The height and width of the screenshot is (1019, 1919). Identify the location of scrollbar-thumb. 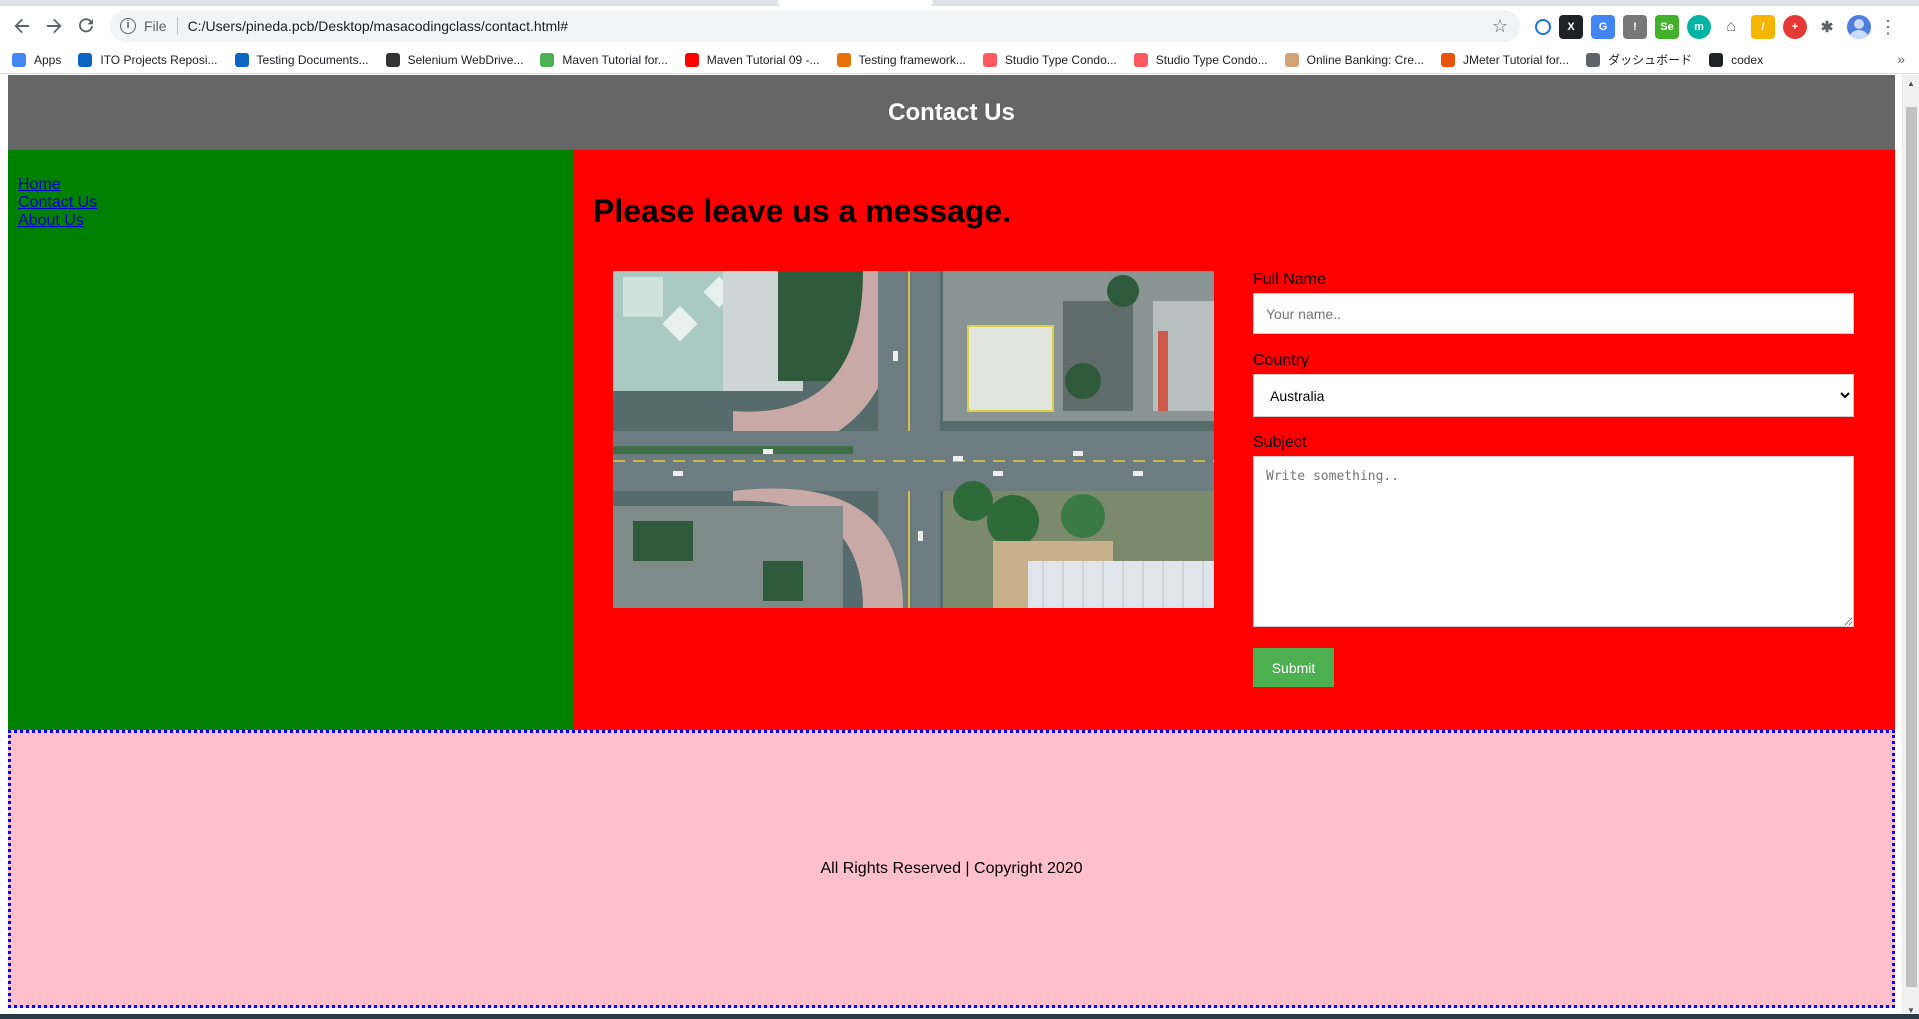
(1911, 547).